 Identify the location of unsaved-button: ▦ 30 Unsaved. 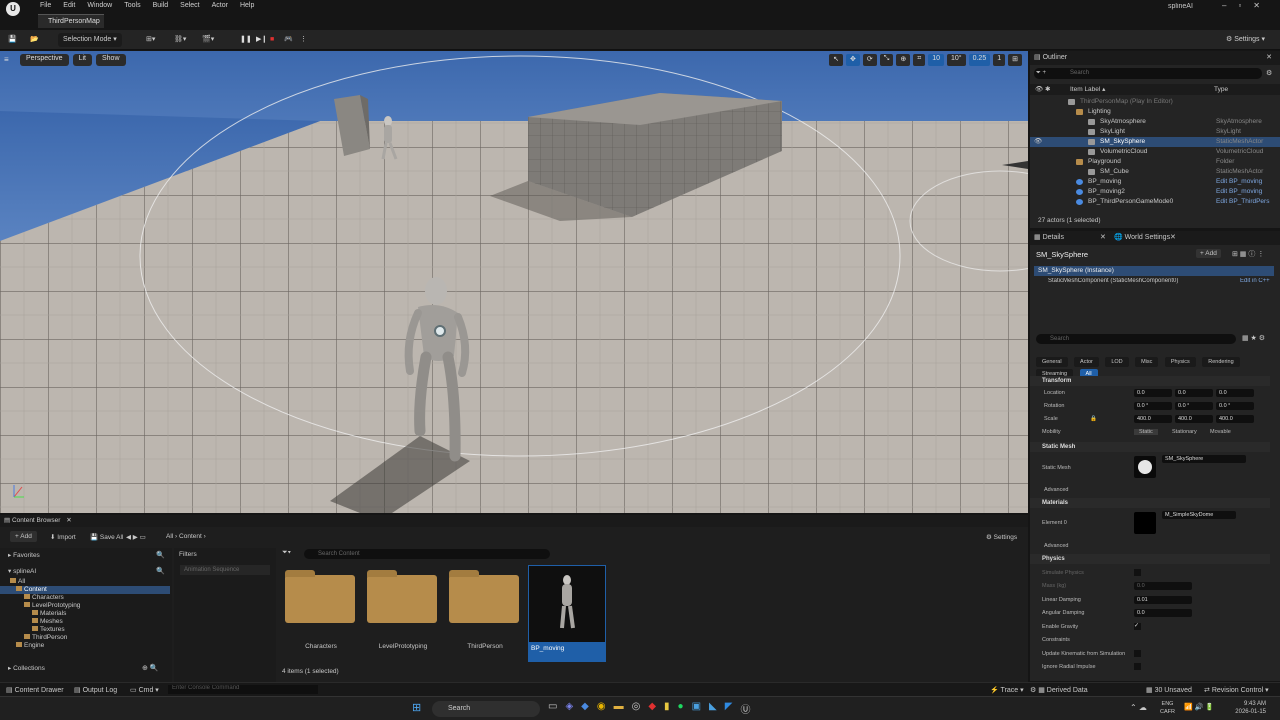
(1169, 690).